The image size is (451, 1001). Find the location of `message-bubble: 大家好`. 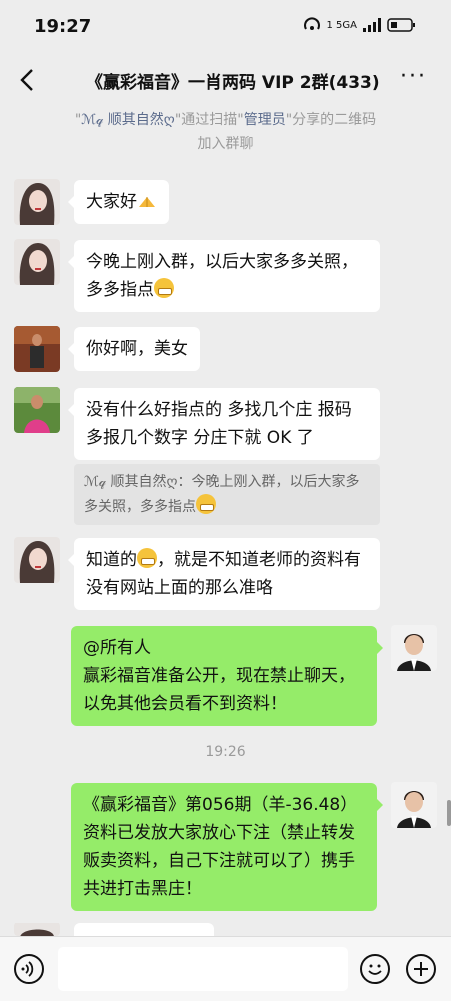

message-bubble: 大家好 is located at coordinates (118, 202).